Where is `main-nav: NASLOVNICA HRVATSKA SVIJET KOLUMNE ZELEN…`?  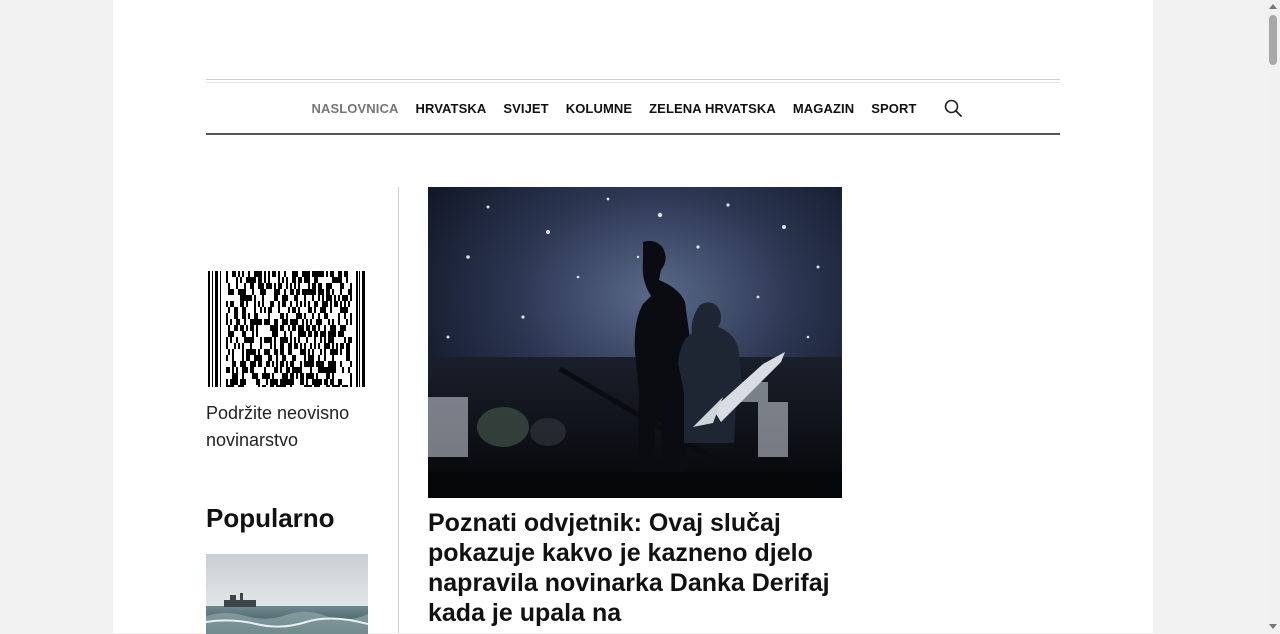 main-nav: NASLOVNICA HRVATSKA SVIJET KOLUMNE ZELEN… is located at coordinates (633, 109).